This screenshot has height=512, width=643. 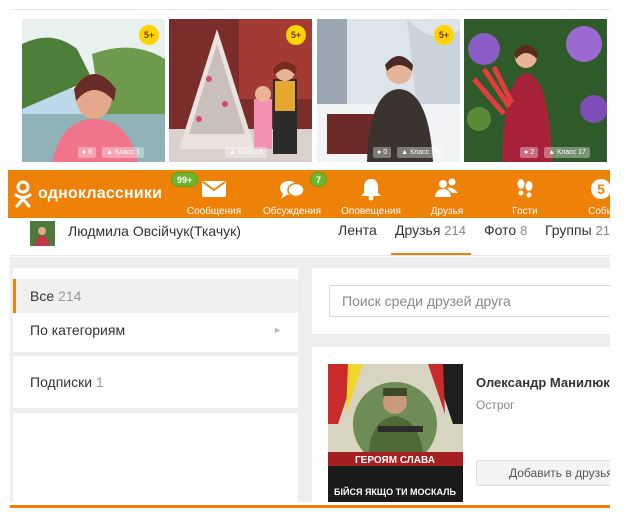 What do you see at coordinates (418, 230) in the screenshot?
I see `tab-label: Друзья` at bounding box center [418, 230].